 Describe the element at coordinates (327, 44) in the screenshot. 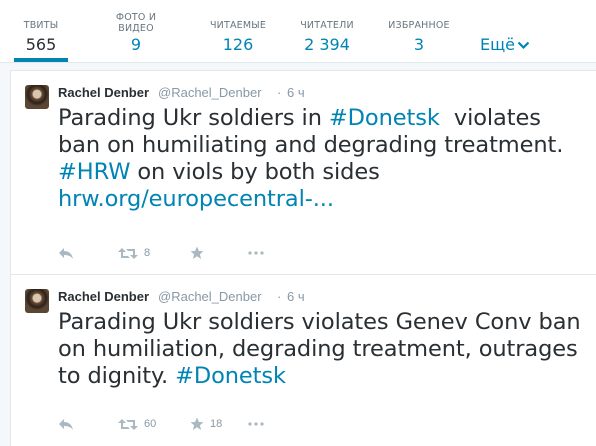

I see `stat-followers-value: 2 394` at that location.